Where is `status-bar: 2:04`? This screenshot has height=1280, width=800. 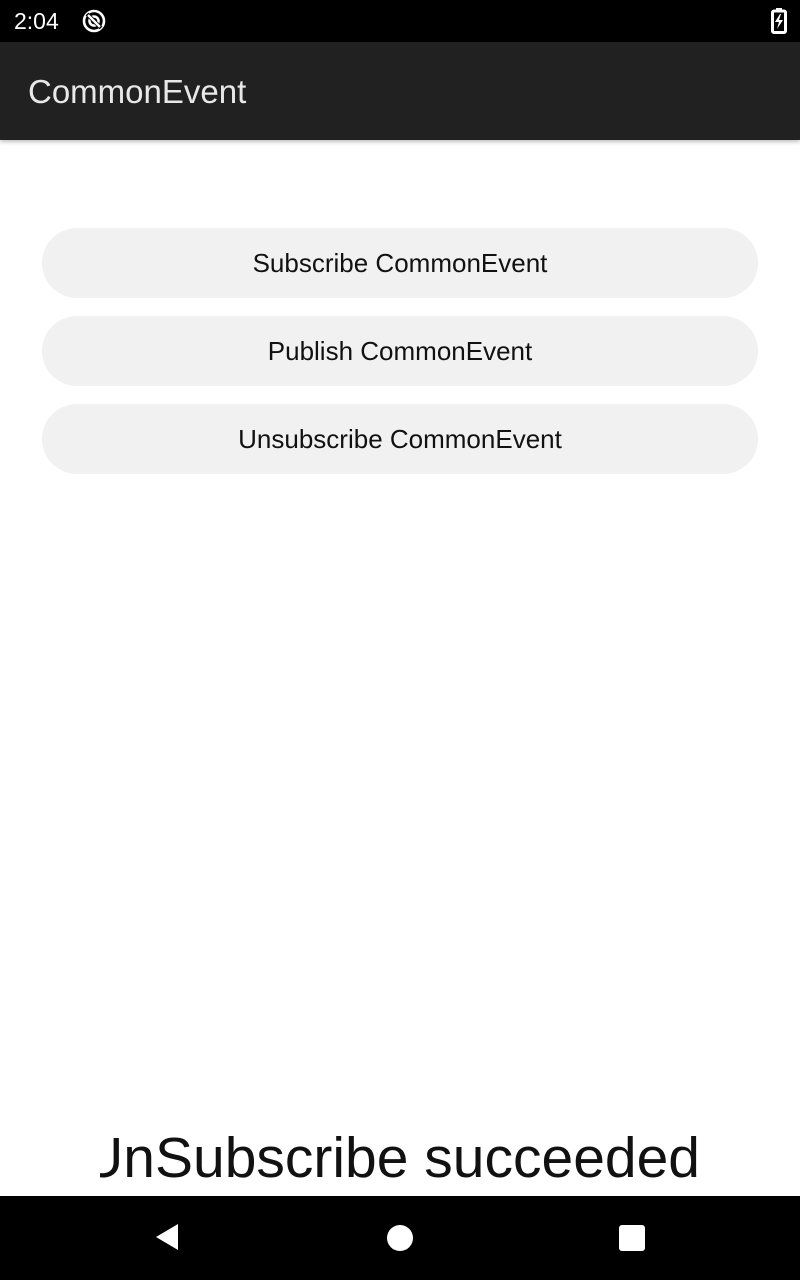
status-bar: 2:04 is located at coordinates (400, 21).